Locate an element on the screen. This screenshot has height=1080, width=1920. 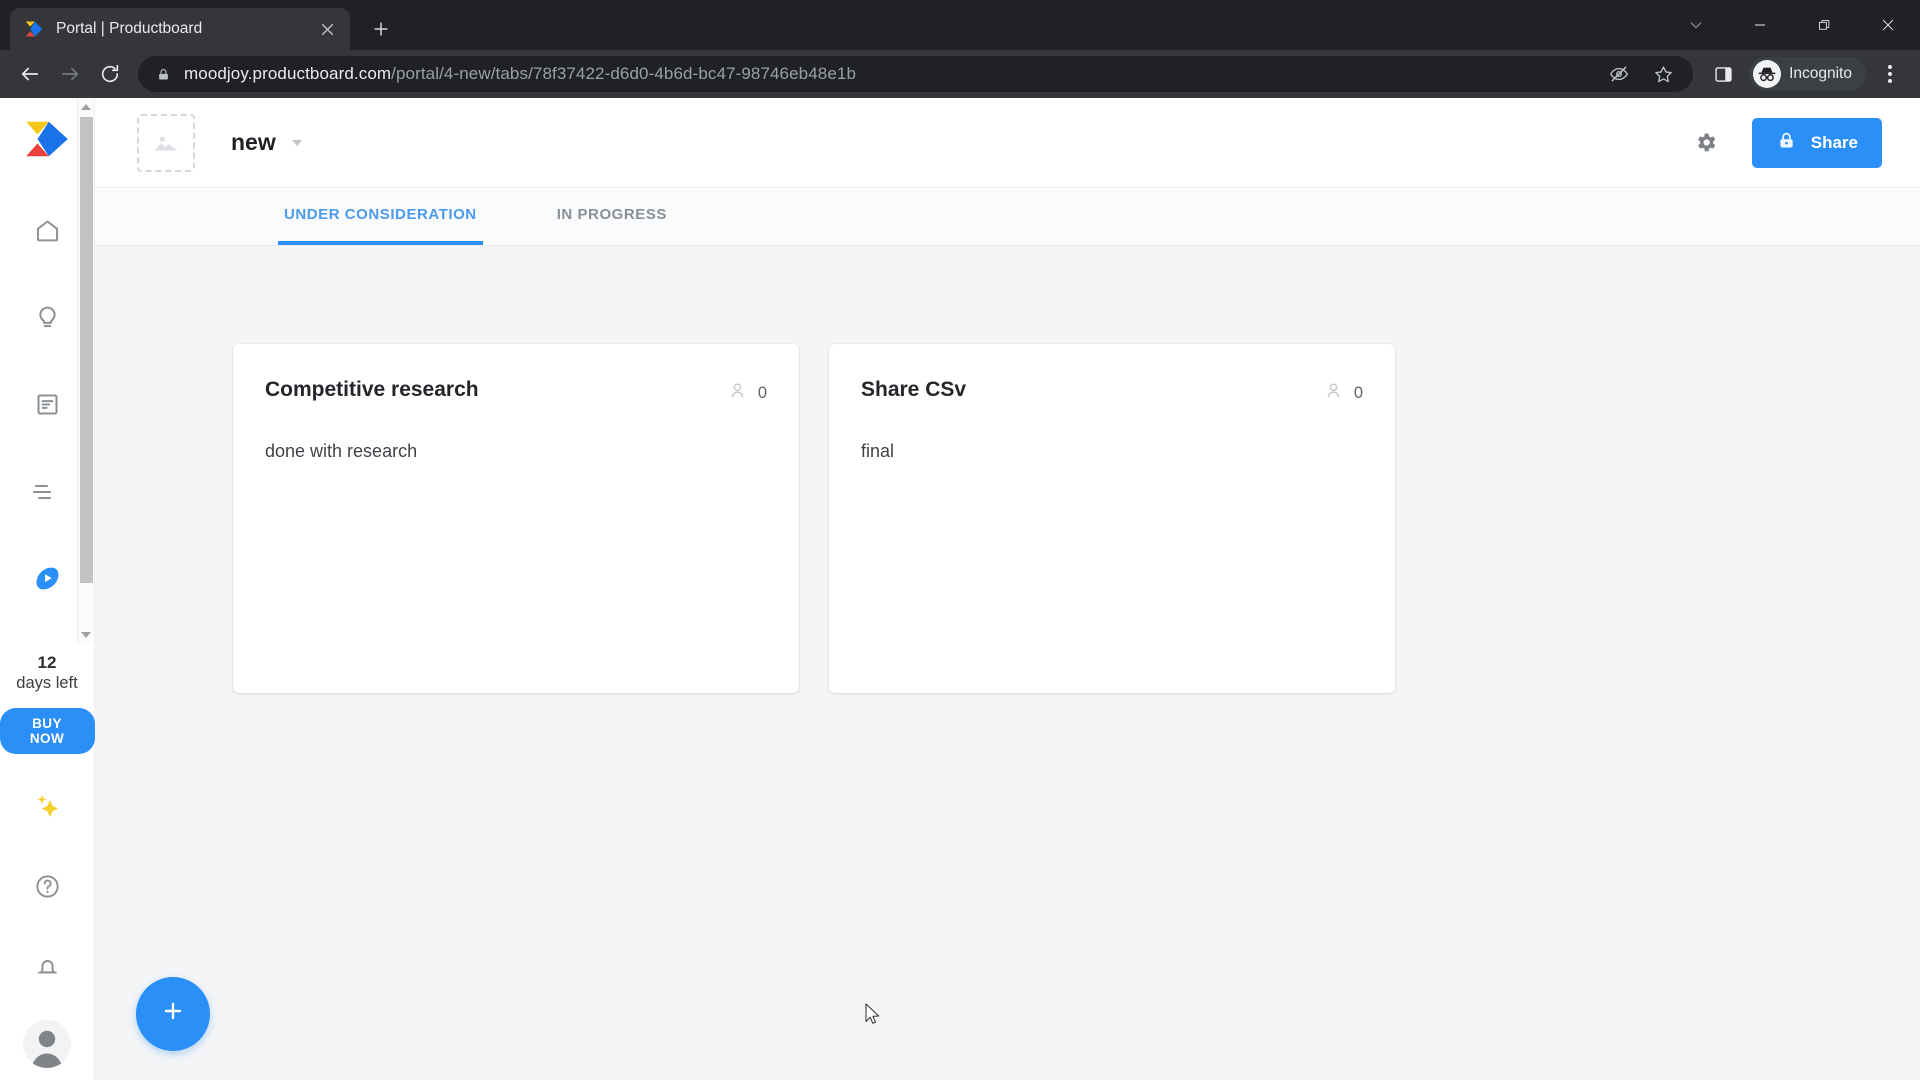
tab-under-consideration: UNDER CONSIDERATION is located at coordinates (380, 216).